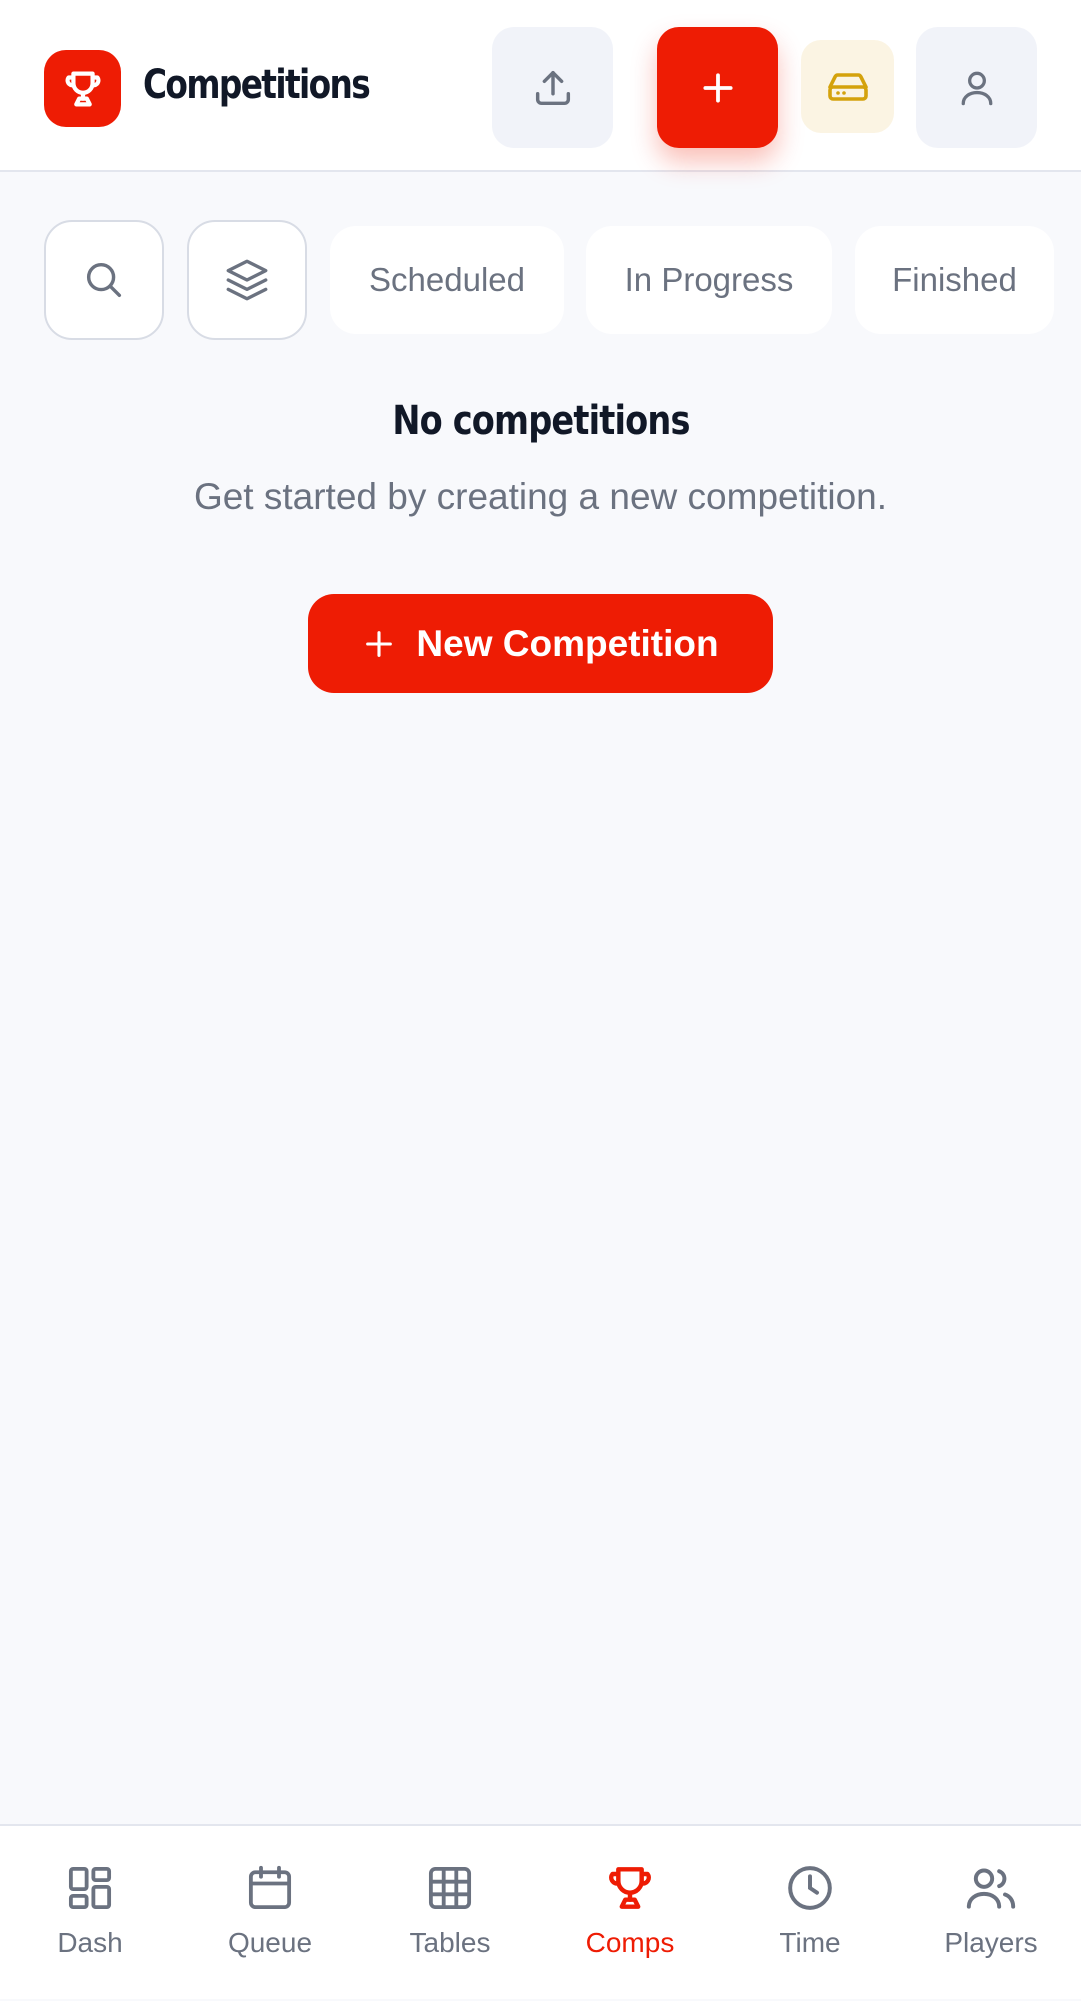  What do you see at coordinates (450, 1942) in the screenshot?
I see `nav-label-tables: Tables` at bounding box center [450, 1942].